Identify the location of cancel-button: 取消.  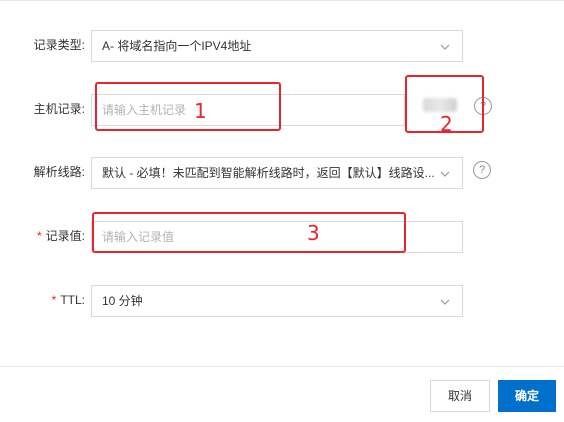
(460, 396).